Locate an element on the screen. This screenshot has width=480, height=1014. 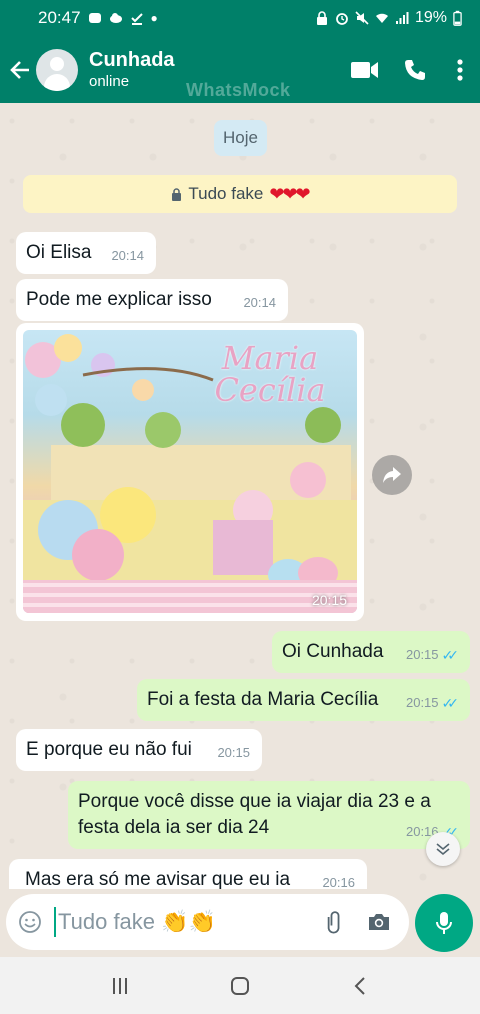
avatar-body is located at coordinates (57, 82).